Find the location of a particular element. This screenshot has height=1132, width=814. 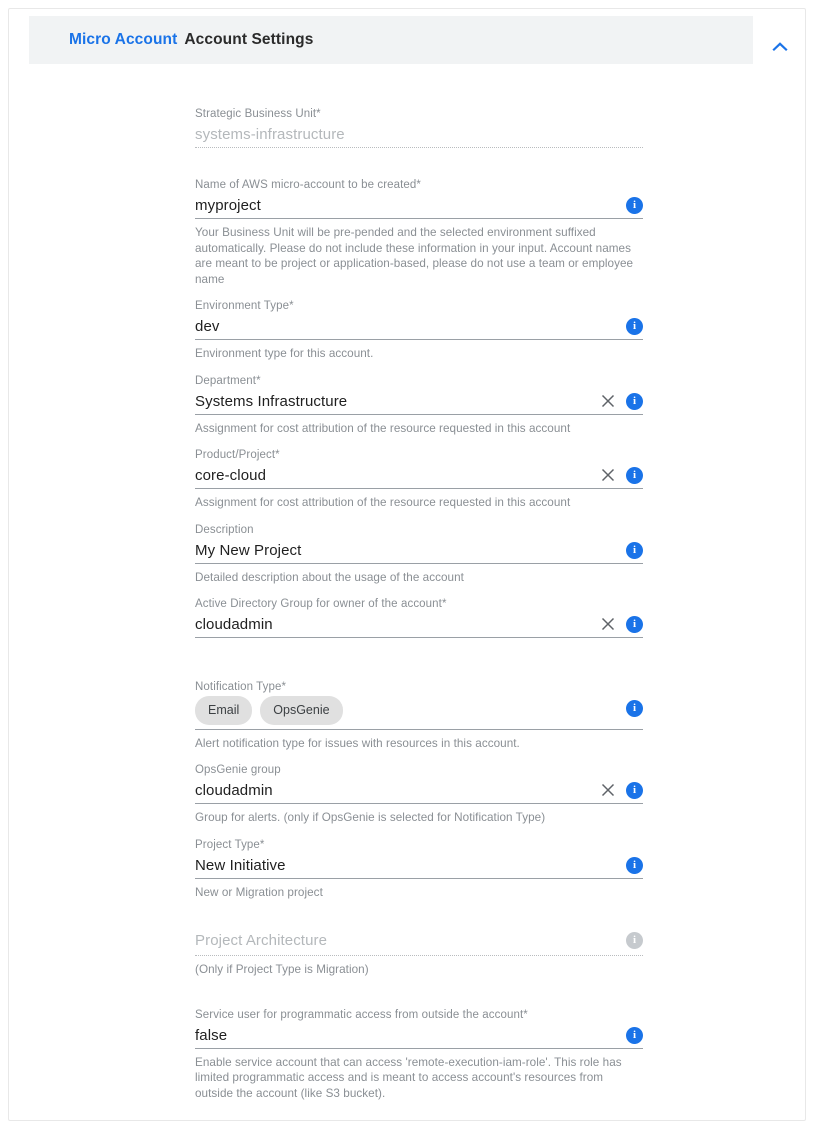

field-label: Project Type* is located at coordinates (230, 844).